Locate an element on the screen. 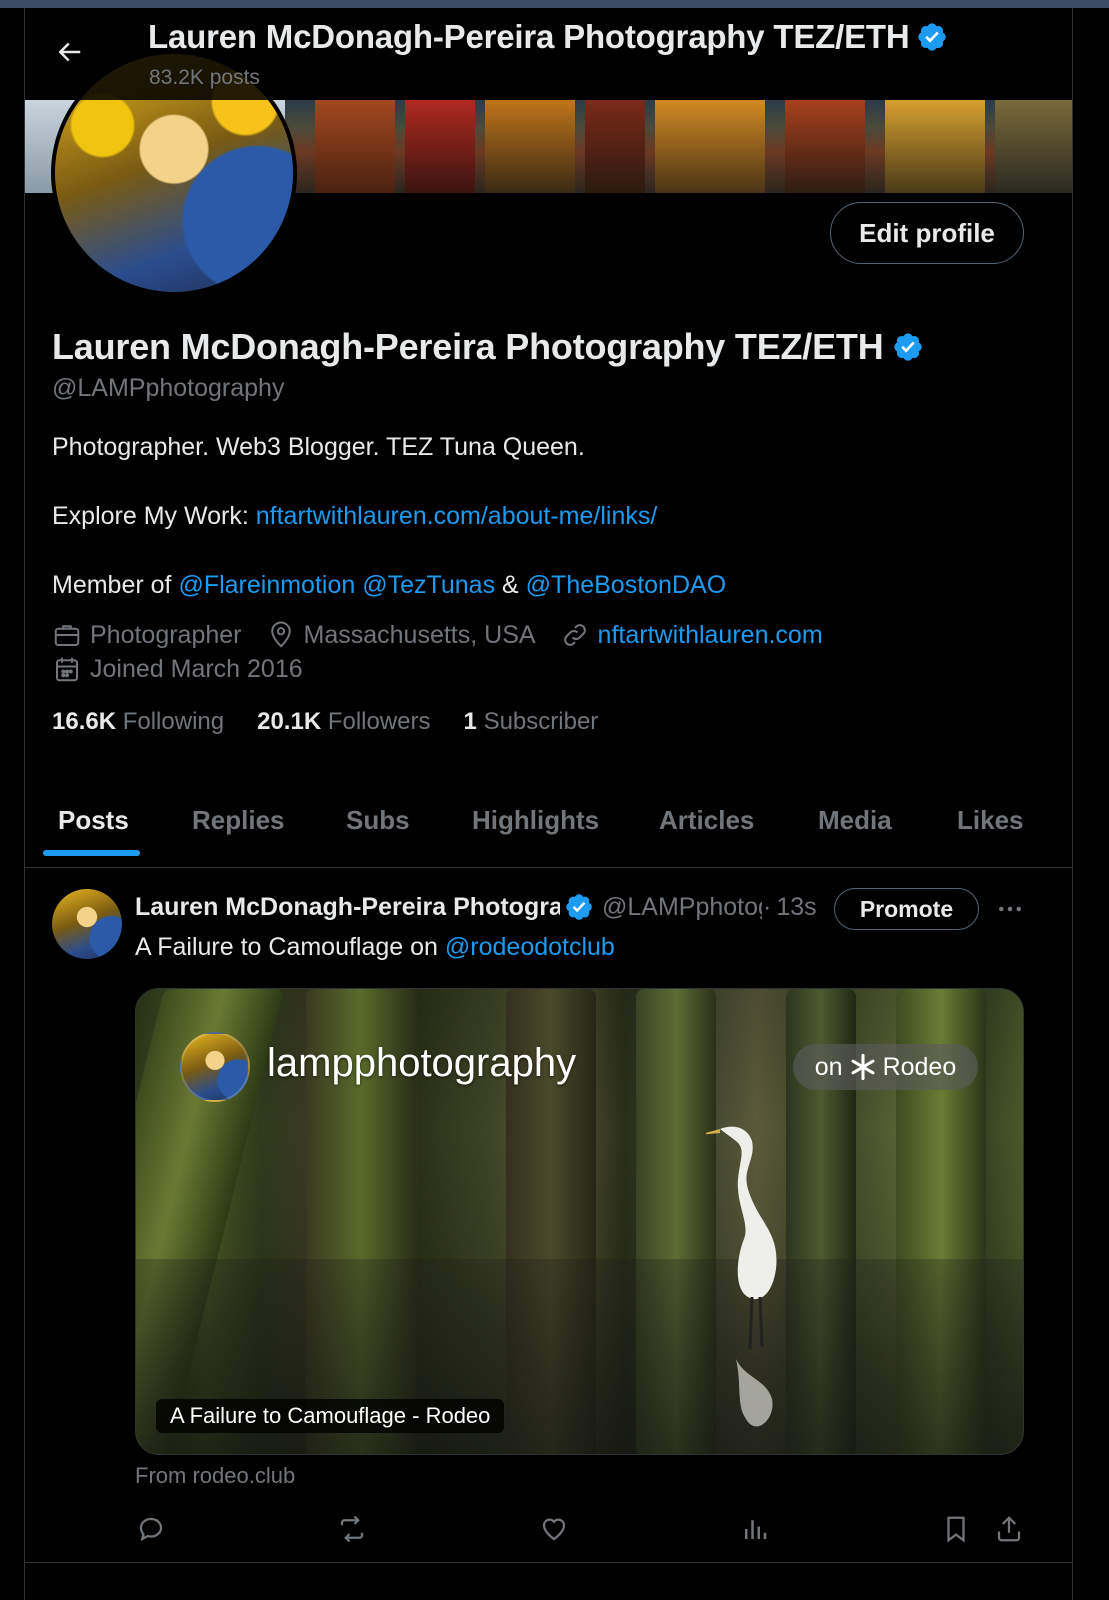 This screenshot has height=1600, width=1109. mention-teztunas: @TezTunas is located at coordinates (428, 585).